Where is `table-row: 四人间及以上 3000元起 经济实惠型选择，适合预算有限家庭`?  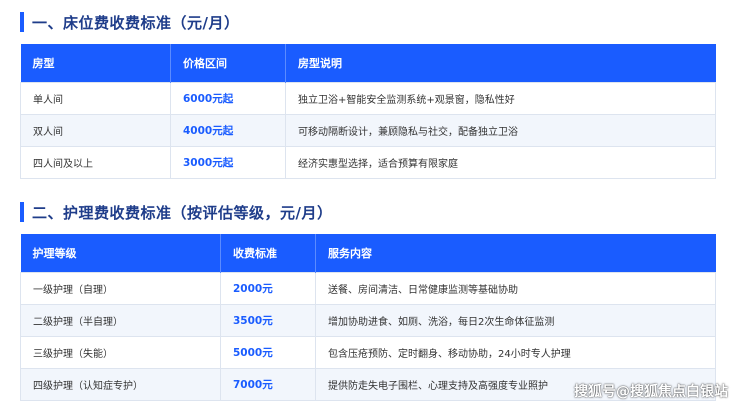
table-row: 四人间及以上 3000元起 经济实惠型选择，适合预算有限家庭 is located at coordinates (368, 162).